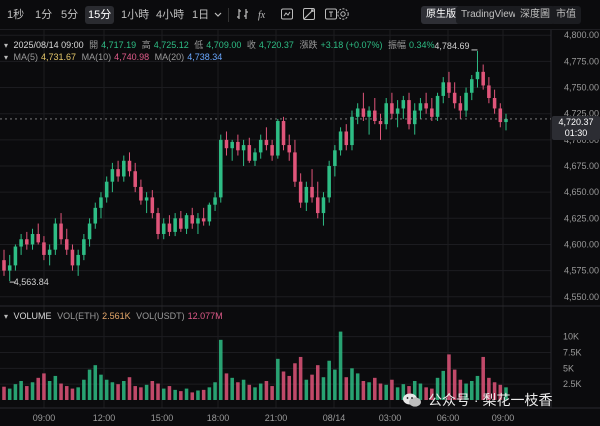  What do you see at coordinates (581, 61) in the screenshot?
I see `price-axis-label: 4,775.00` at bounding box center [581, 61].